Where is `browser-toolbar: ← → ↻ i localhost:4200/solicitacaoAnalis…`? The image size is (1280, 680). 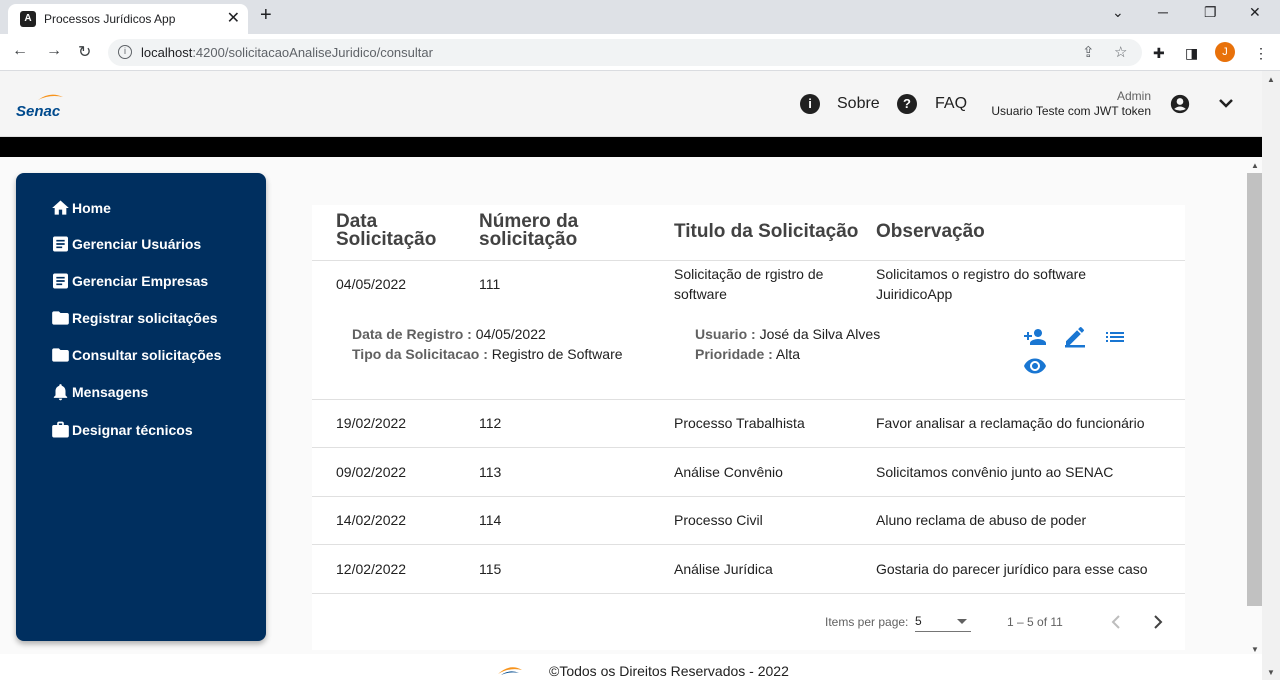 browser-toolbar: ← → ↻ i localhost:4200/solicitacaoAnalis… is located at coordinates (640, 52).